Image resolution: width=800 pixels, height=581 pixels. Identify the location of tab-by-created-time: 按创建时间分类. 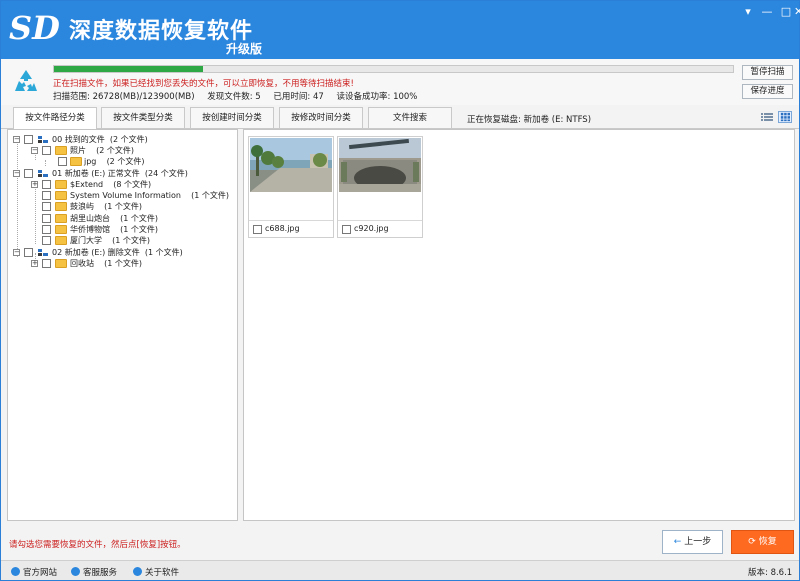
(232, 117).